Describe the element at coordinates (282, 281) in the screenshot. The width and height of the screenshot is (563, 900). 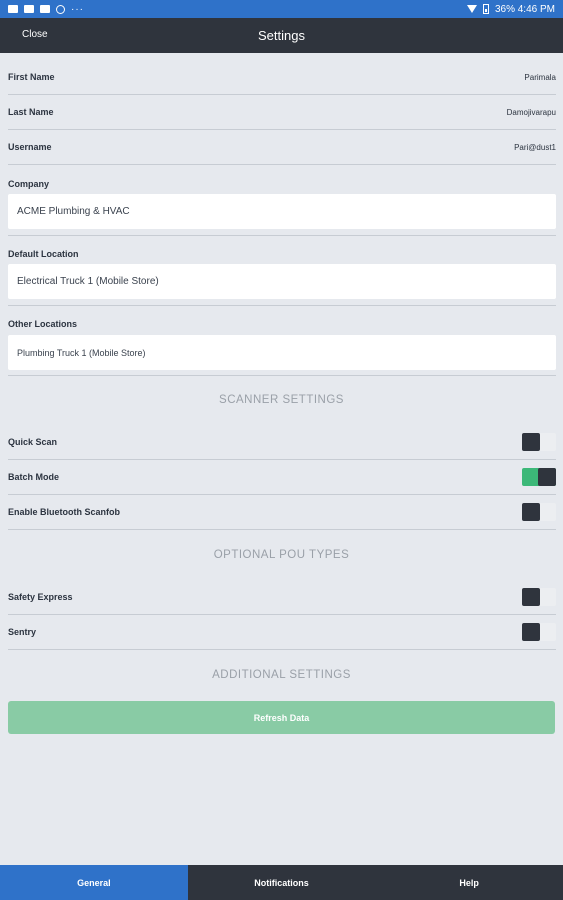
I see `default-location-field: Electrical Truck 1 (Mobile Store)` at that location.